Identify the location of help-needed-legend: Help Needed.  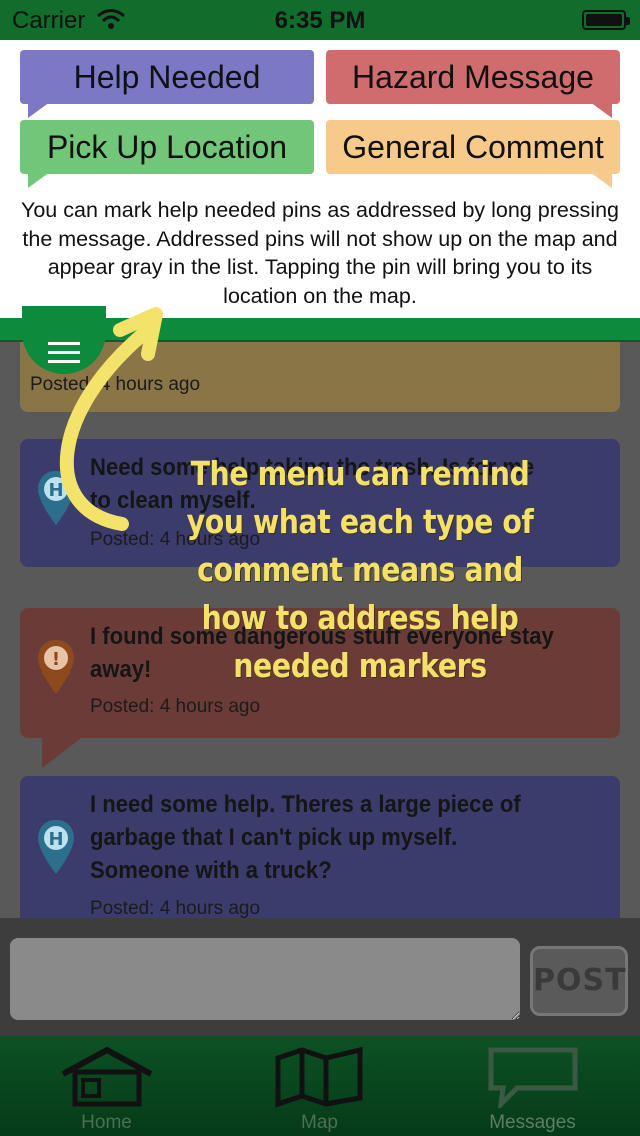
(167, 84).